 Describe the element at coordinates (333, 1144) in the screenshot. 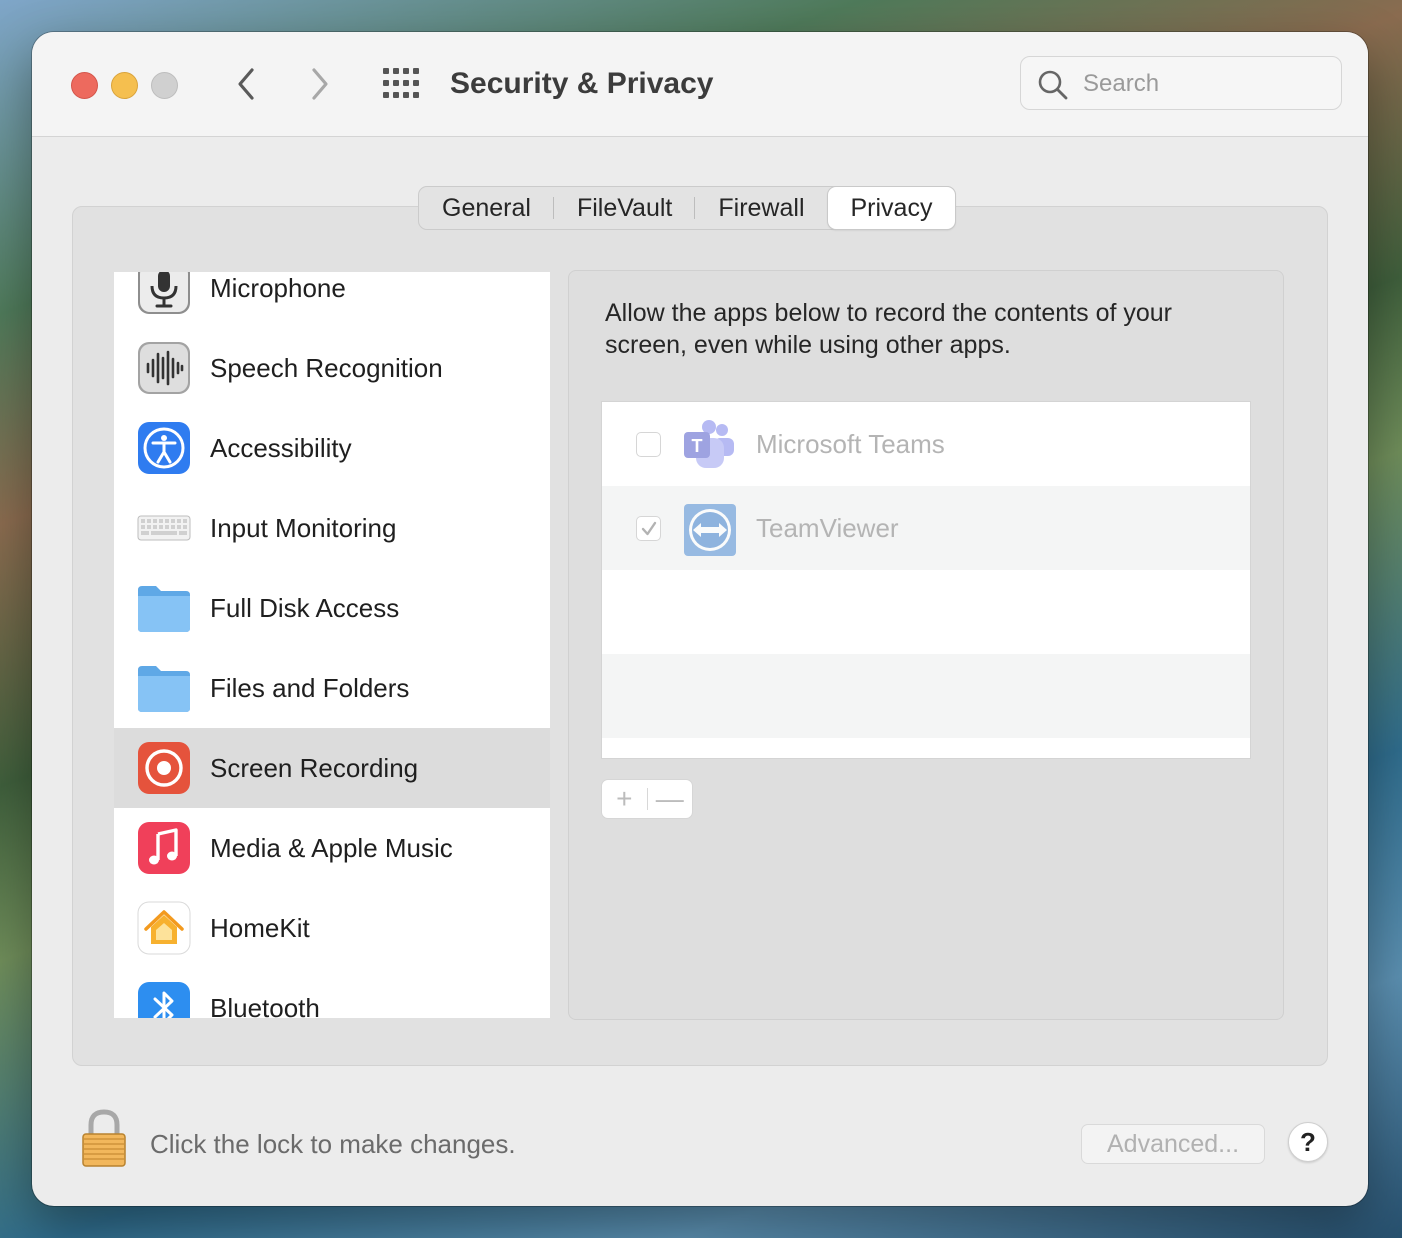

I see `lock-message: Click the lock to make changes.` at that location.